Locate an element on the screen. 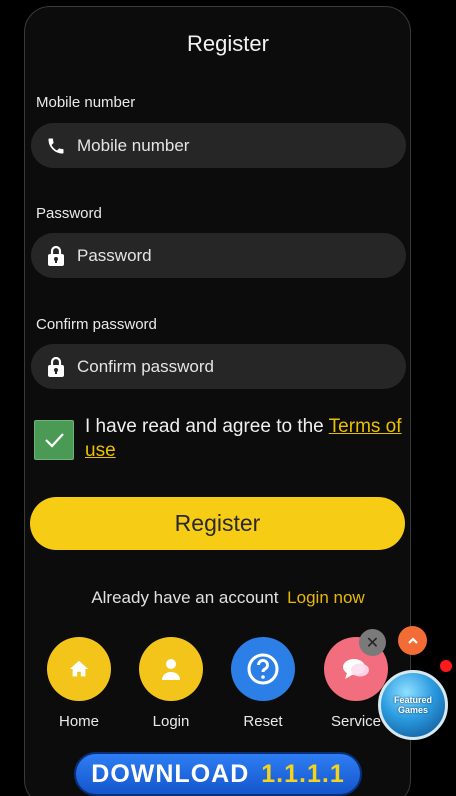 The width and height of the screenshot is (456, 796). confirm-password-field: Confirm password is located at coordinates (218, 366).